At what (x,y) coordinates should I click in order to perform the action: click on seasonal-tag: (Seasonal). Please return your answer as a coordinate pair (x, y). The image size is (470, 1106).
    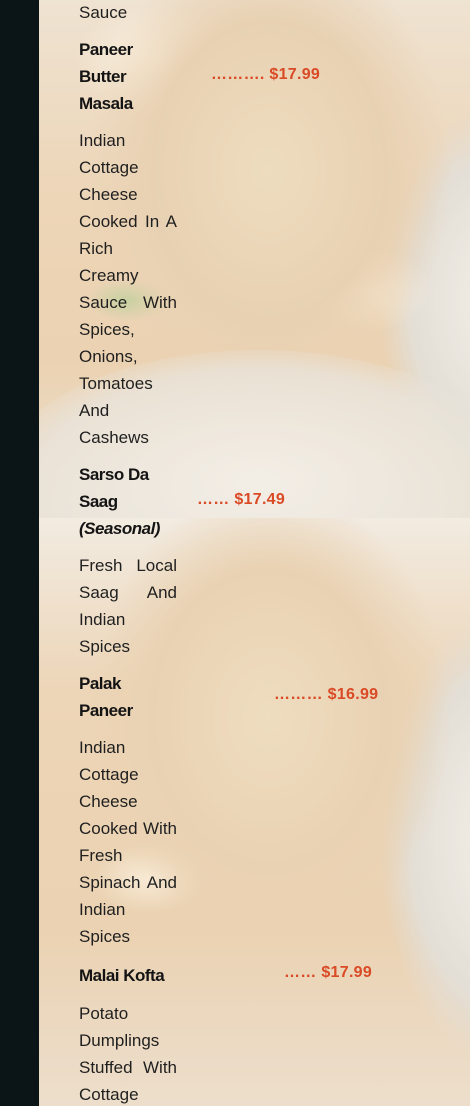
    Looking at the image, I should click on (119, 528).